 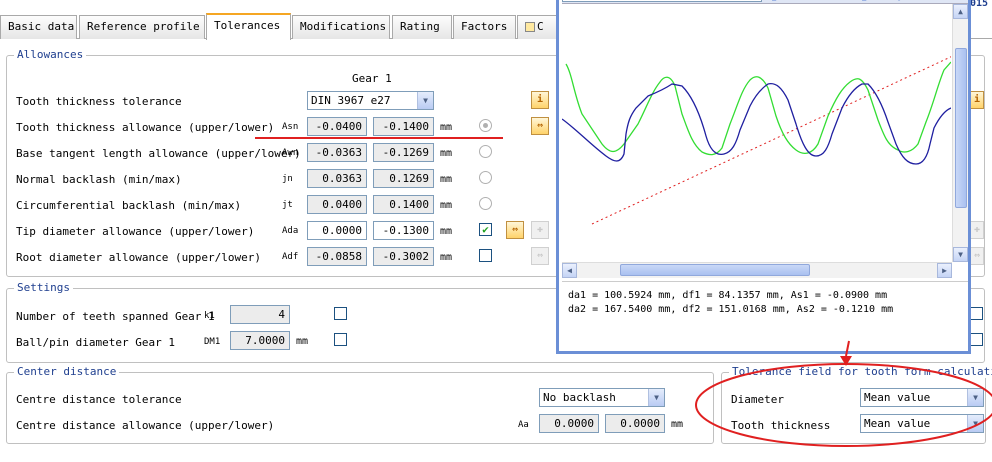 What do you see at coordinates (847, 348) in the screenshot?
I see `annotation-arrow` at bounding box center [847, 348].